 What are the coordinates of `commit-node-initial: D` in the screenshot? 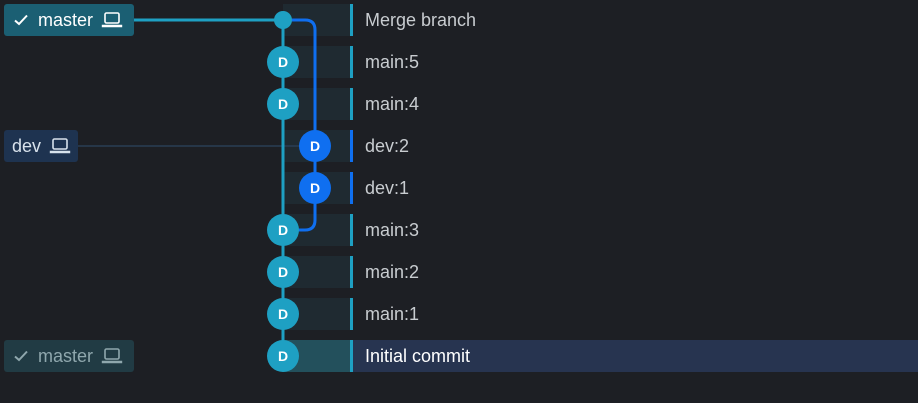 It's located at (283, 356).